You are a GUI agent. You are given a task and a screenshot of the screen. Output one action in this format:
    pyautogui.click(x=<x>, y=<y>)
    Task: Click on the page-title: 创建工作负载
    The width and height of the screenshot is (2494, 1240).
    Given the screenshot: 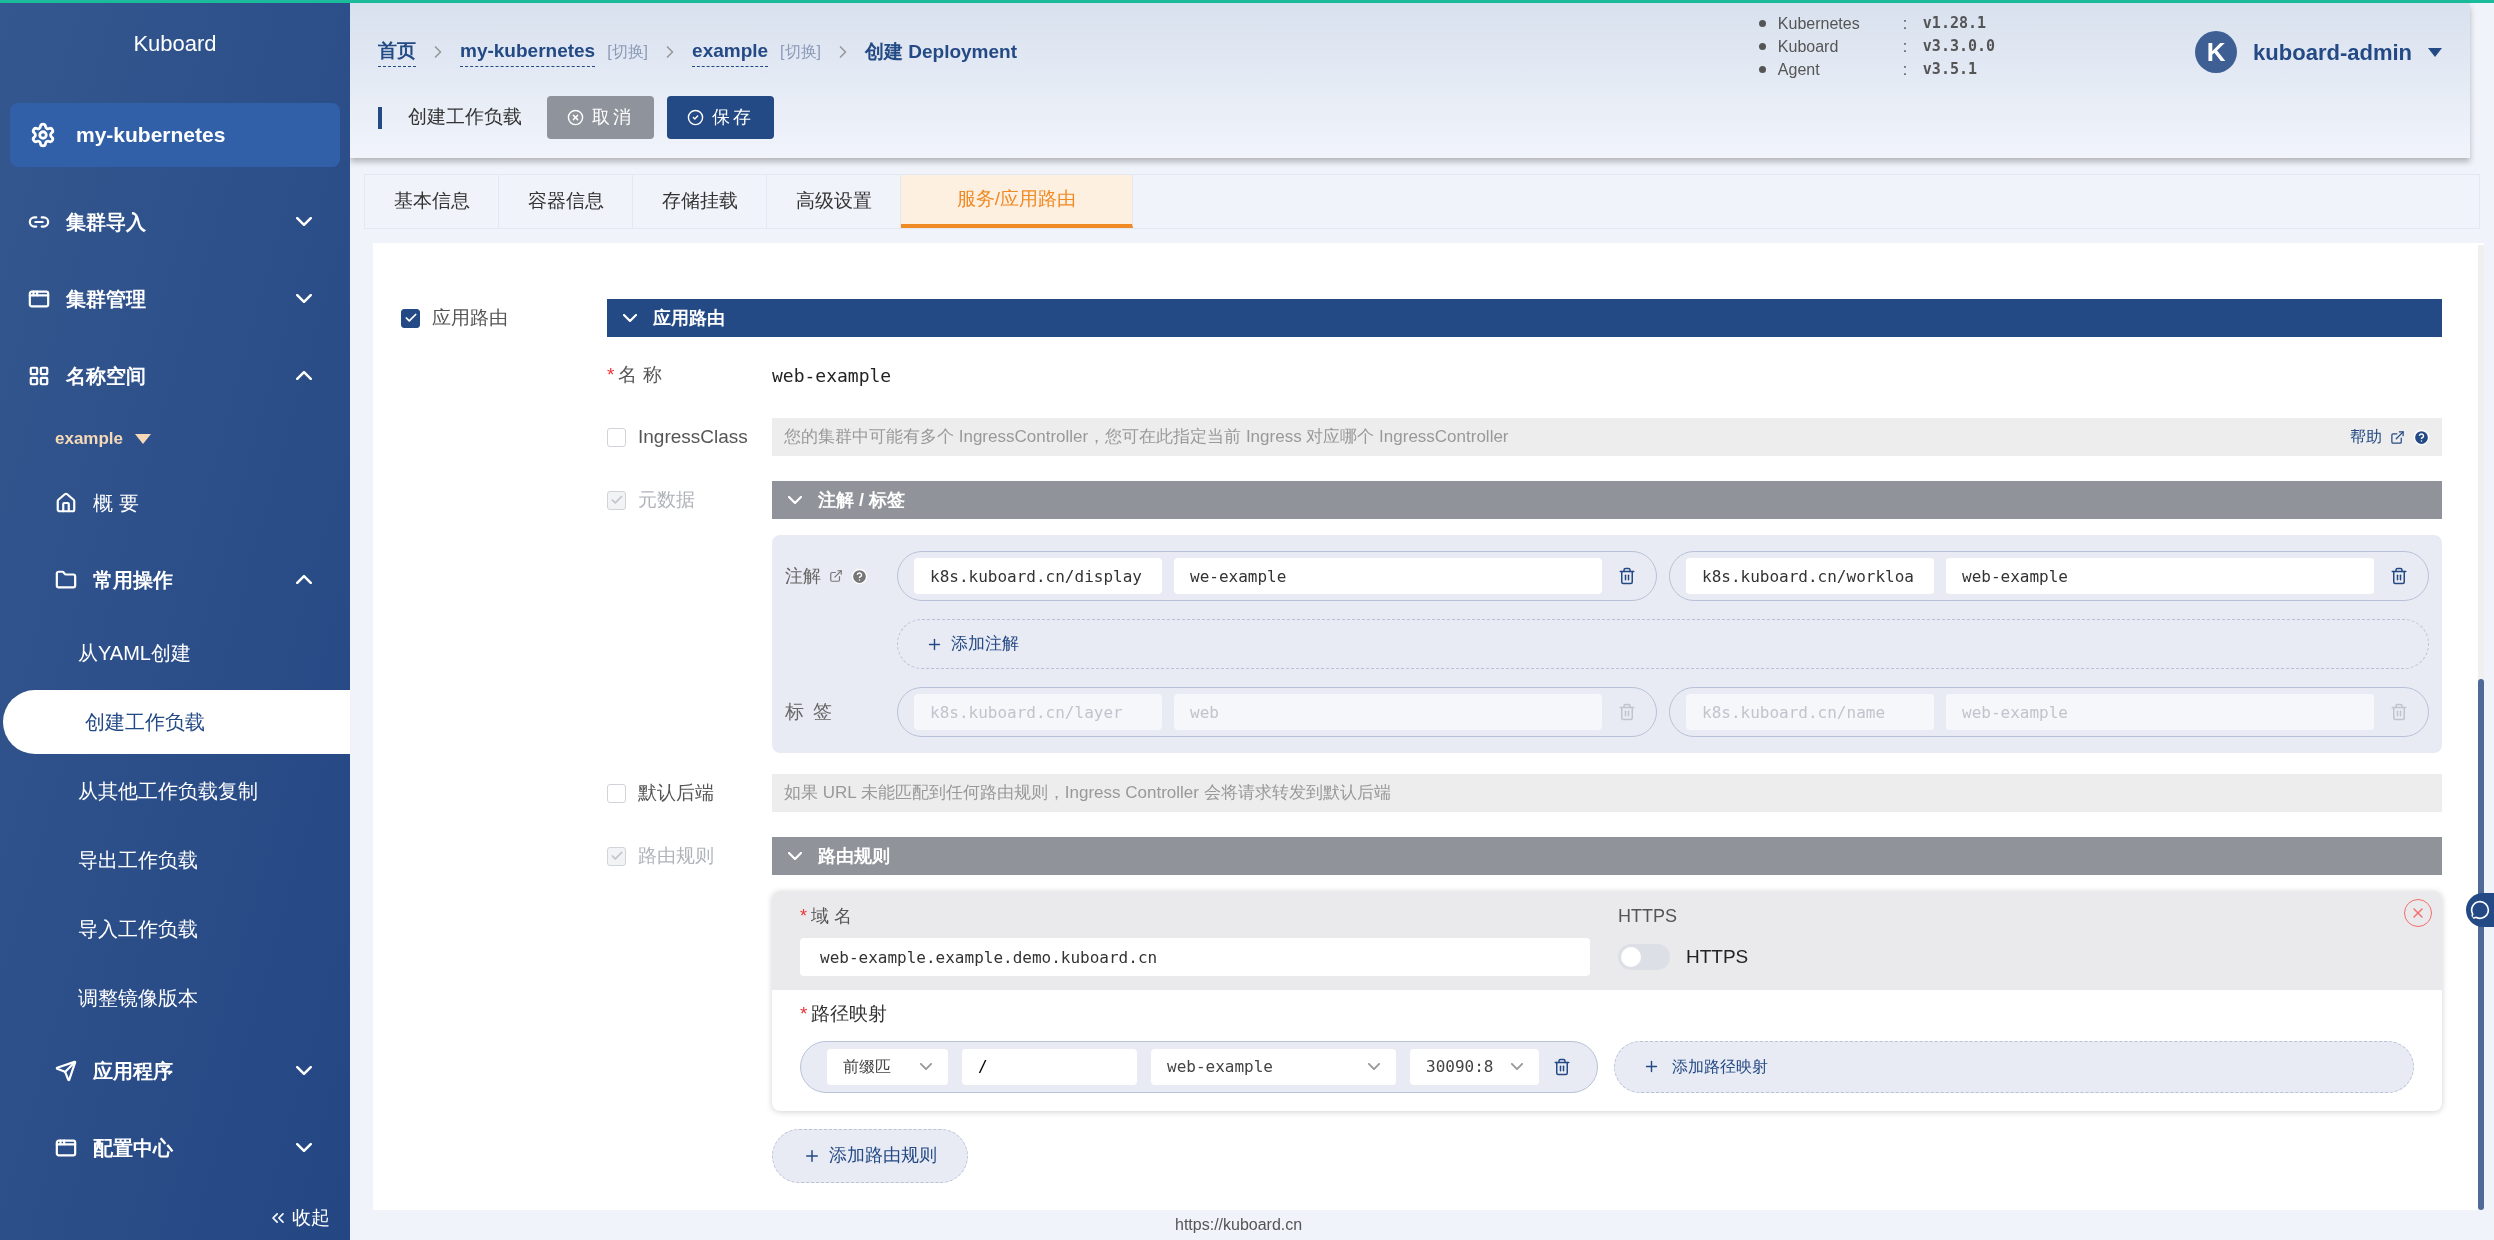 What is the action you would take?
    pyautogui.click(x=465, y=117)
    